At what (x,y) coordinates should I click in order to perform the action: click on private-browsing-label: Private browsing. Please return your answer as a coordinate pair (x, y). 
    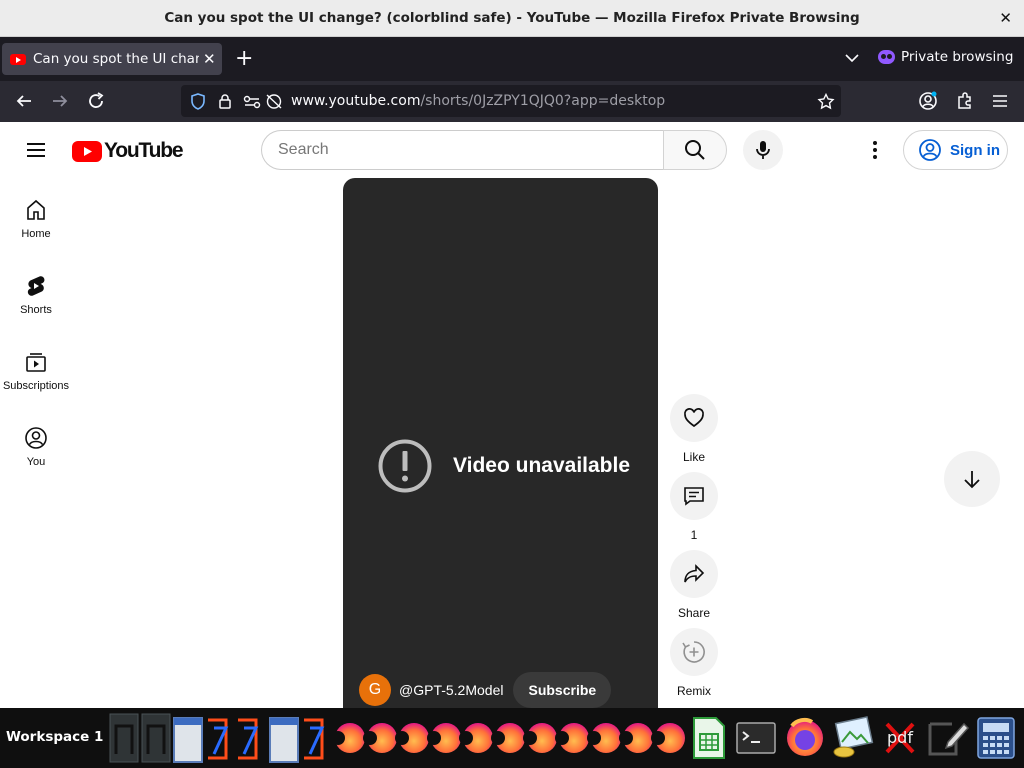
    Looking at the image, I should click on (957, 57).